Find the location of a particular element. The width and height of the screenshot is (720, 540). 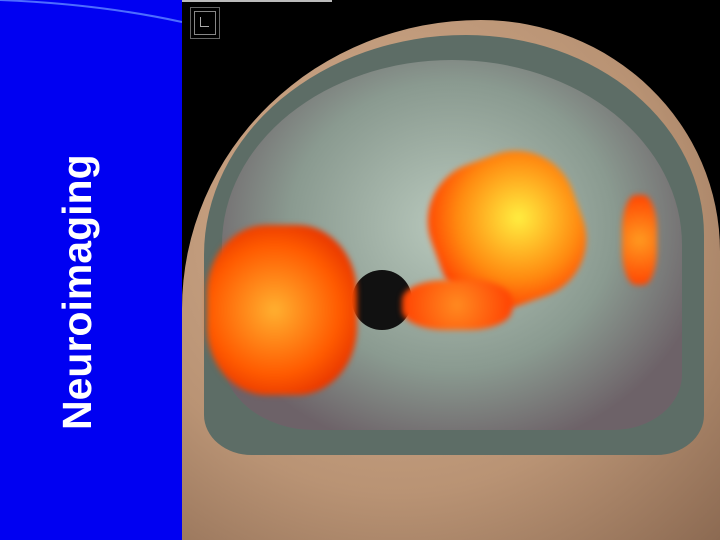

activation-central is located at coordinates (457, 305).